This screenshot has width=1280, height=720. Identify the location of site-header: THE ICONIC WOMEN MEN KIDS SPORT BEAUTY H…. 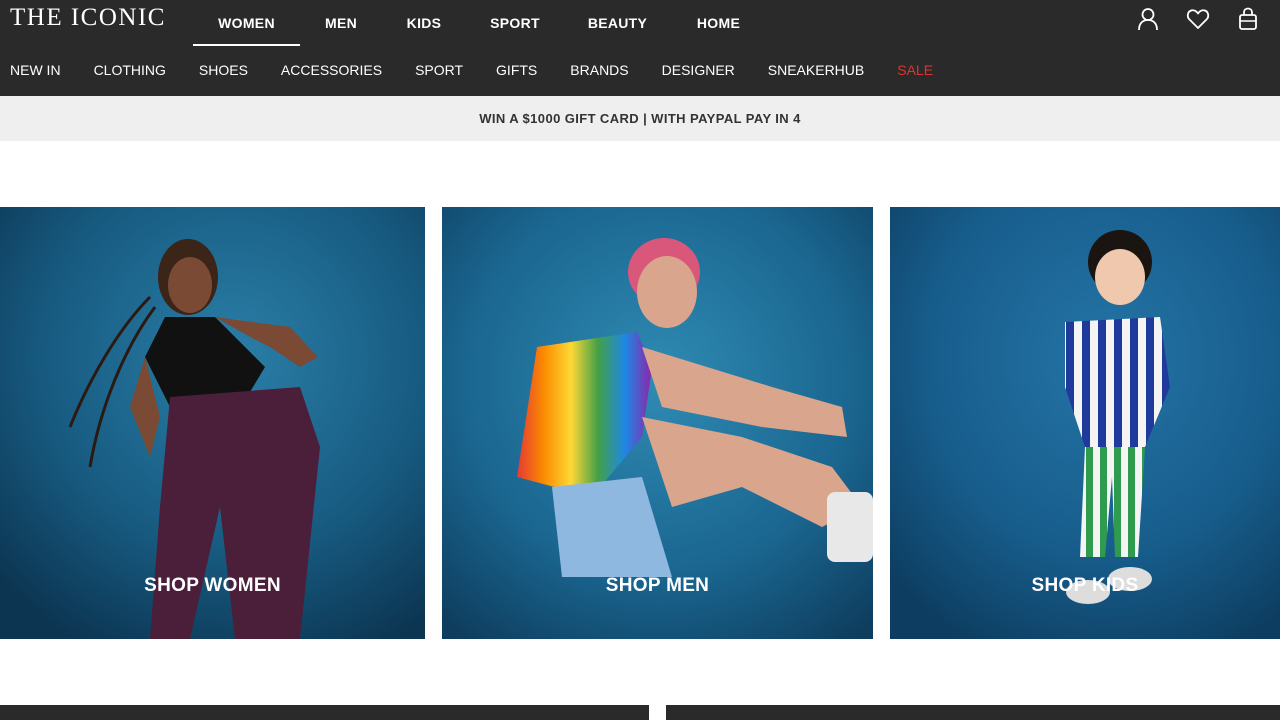
(640, 48).